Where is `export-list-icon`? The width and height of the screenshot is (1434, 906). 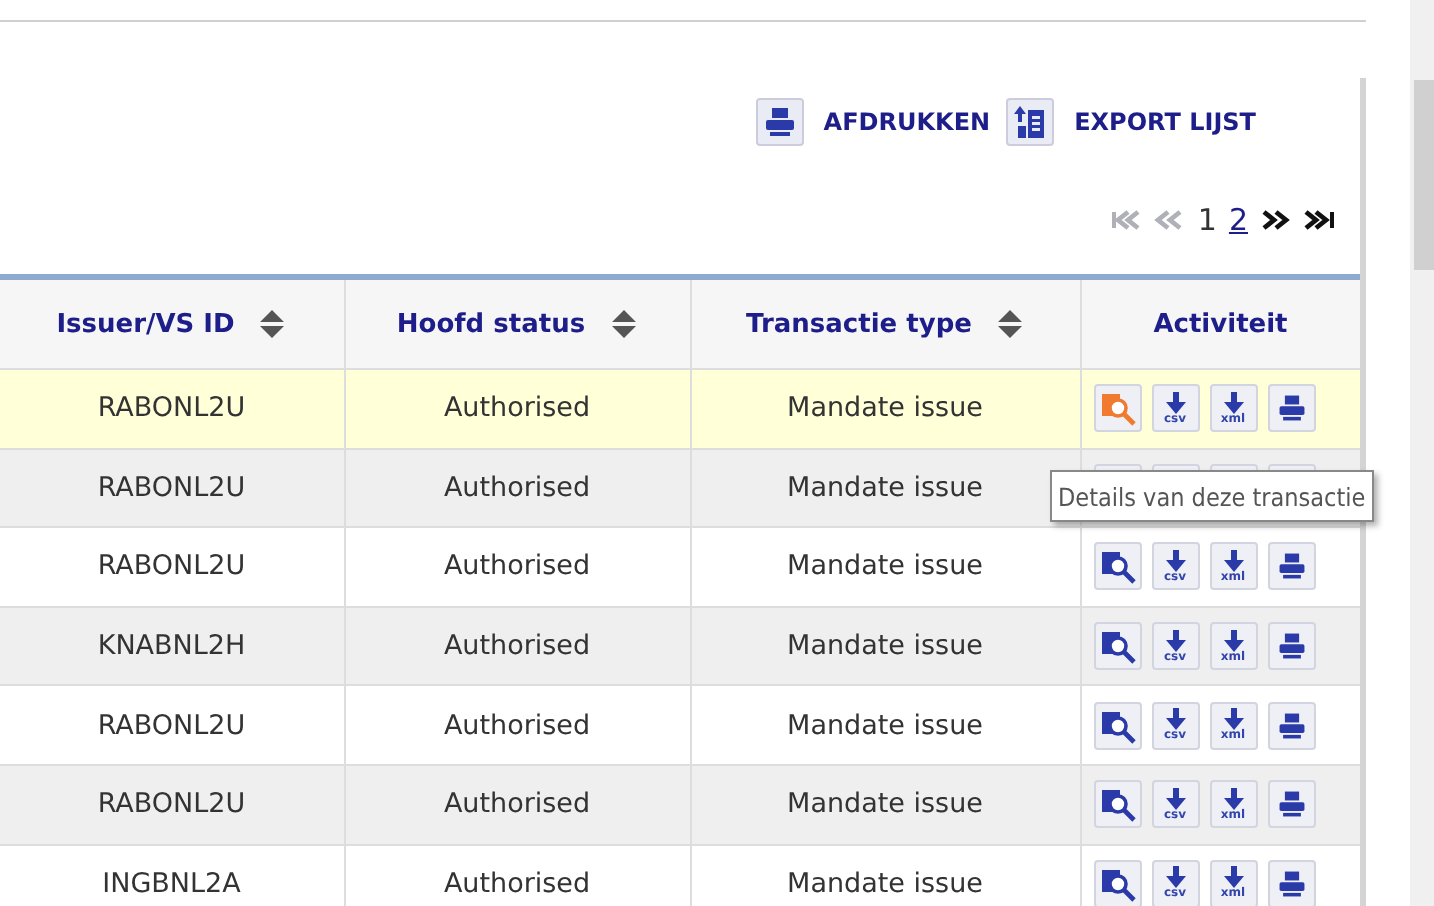
export-list-icon is located at coordinates (1030, 122).